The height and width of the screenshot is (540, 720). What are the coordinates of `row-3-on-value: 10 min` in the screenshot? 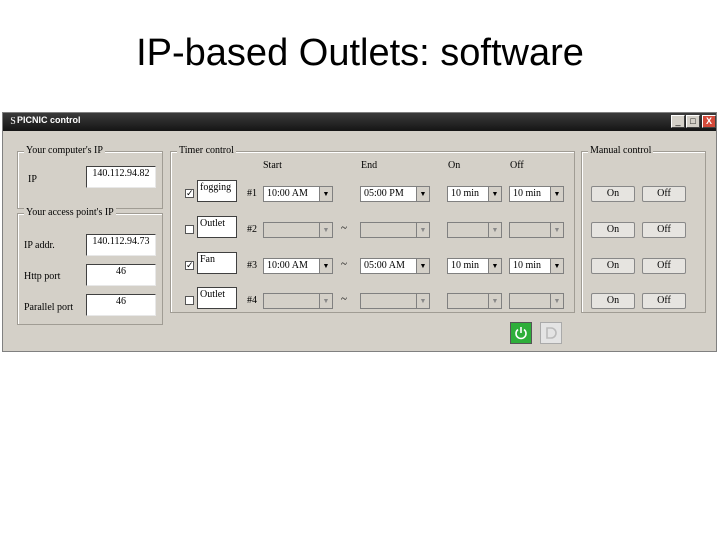 It's located at (465, 265).